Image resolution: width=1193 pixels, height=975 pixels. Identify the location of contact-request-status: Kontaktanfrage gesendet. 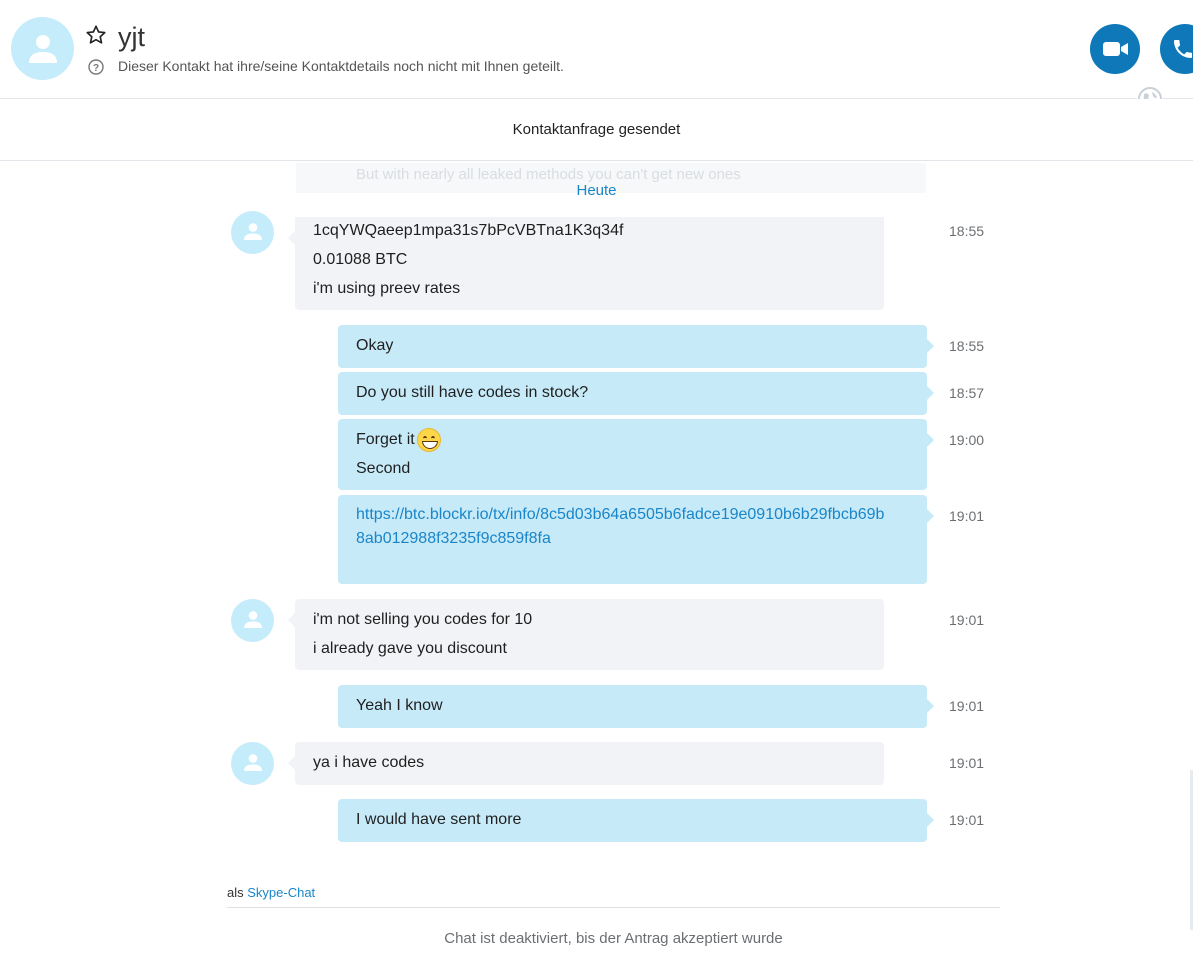
(596, 130).